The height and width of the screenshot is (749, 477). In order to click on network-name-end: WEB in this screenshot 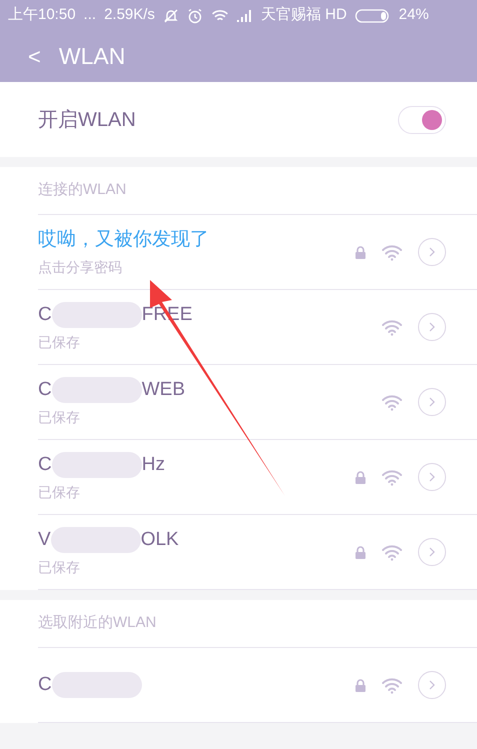, I will do `click(164, 390)`.